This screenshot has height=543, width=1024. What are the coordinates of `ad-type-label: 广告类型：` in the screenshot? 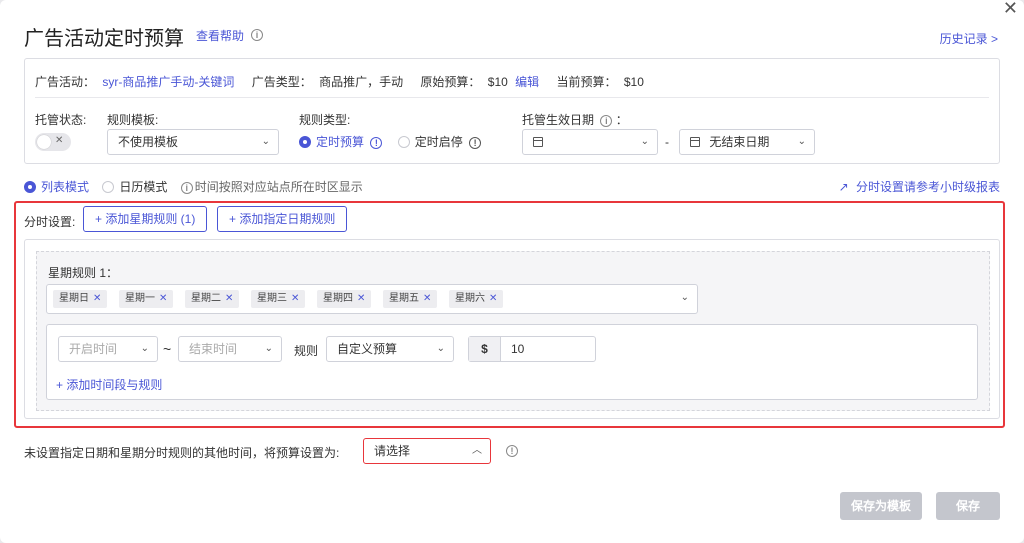 It's located at (281, 82).